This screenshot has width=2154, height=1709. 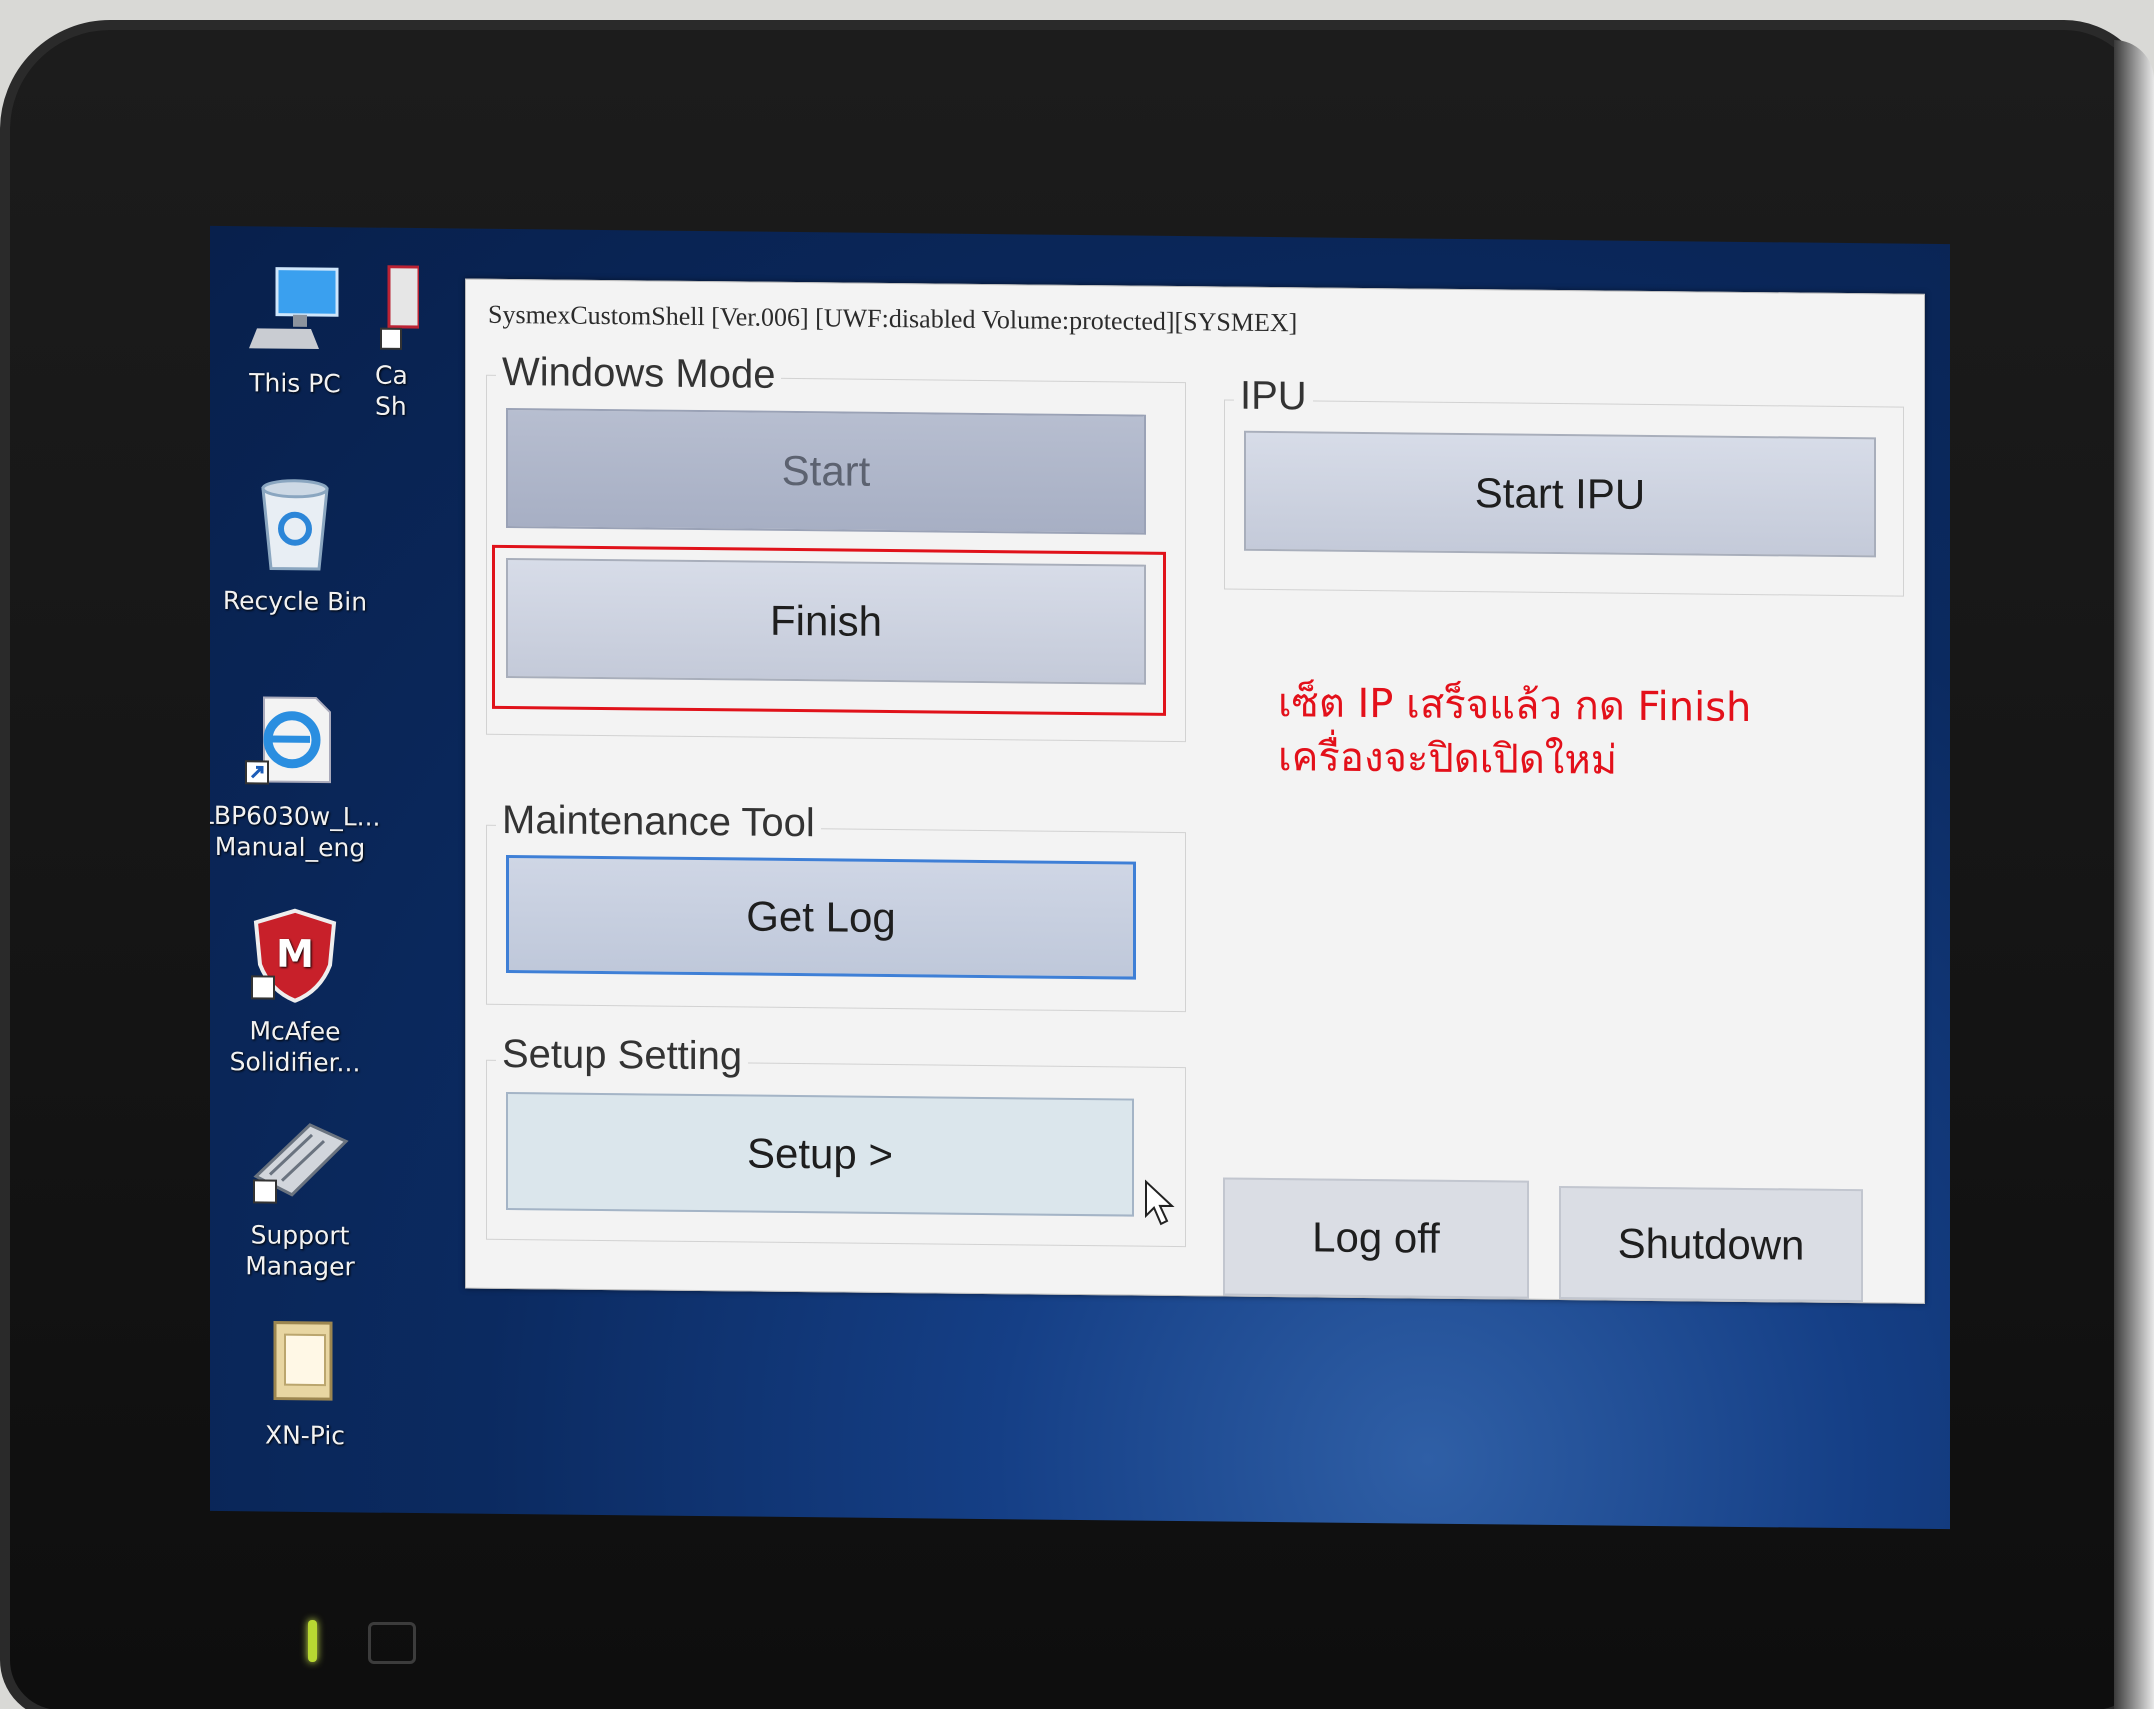 I want to click on svg-text: M, so click(x=295, y=954).